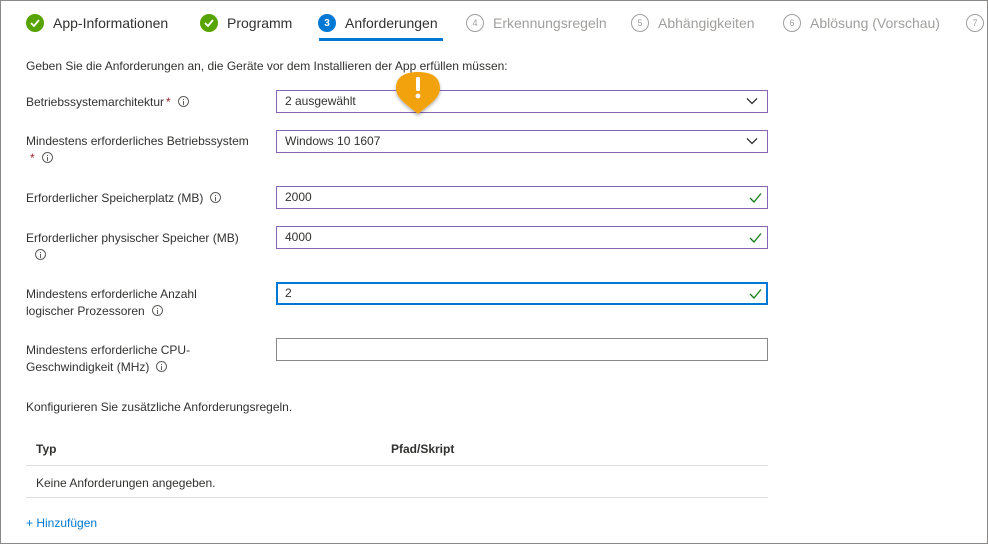 This screenshot has height=544, width=988. I want to click on min-os-dropdown: Windows 10 1607, so click(522, 141).